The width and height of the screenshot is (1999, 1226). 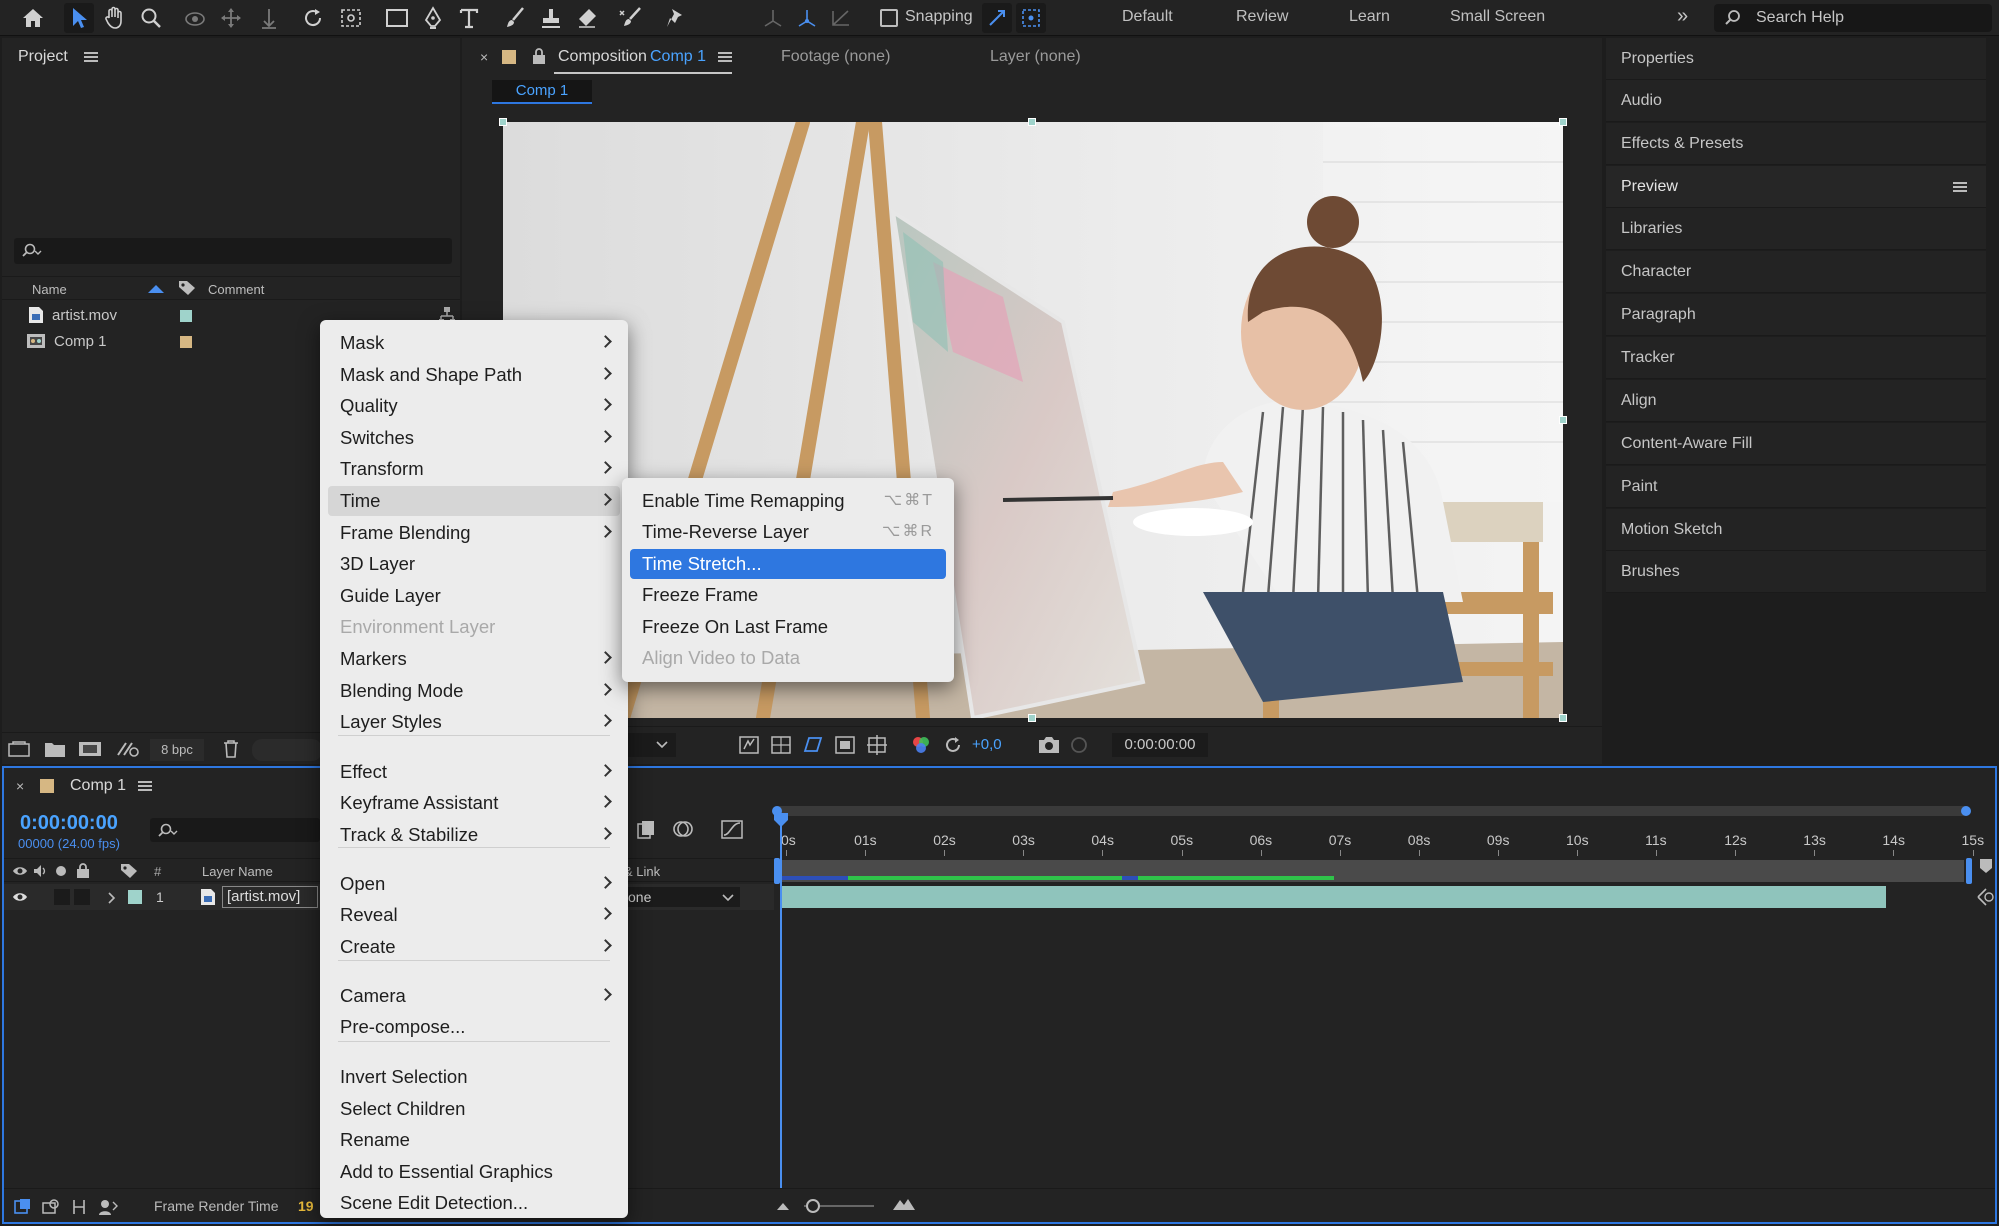 What do you see at coordinates (49, 289) in the screenshot?
I see `name-column-header: Name` at bounding box center [49, 289].